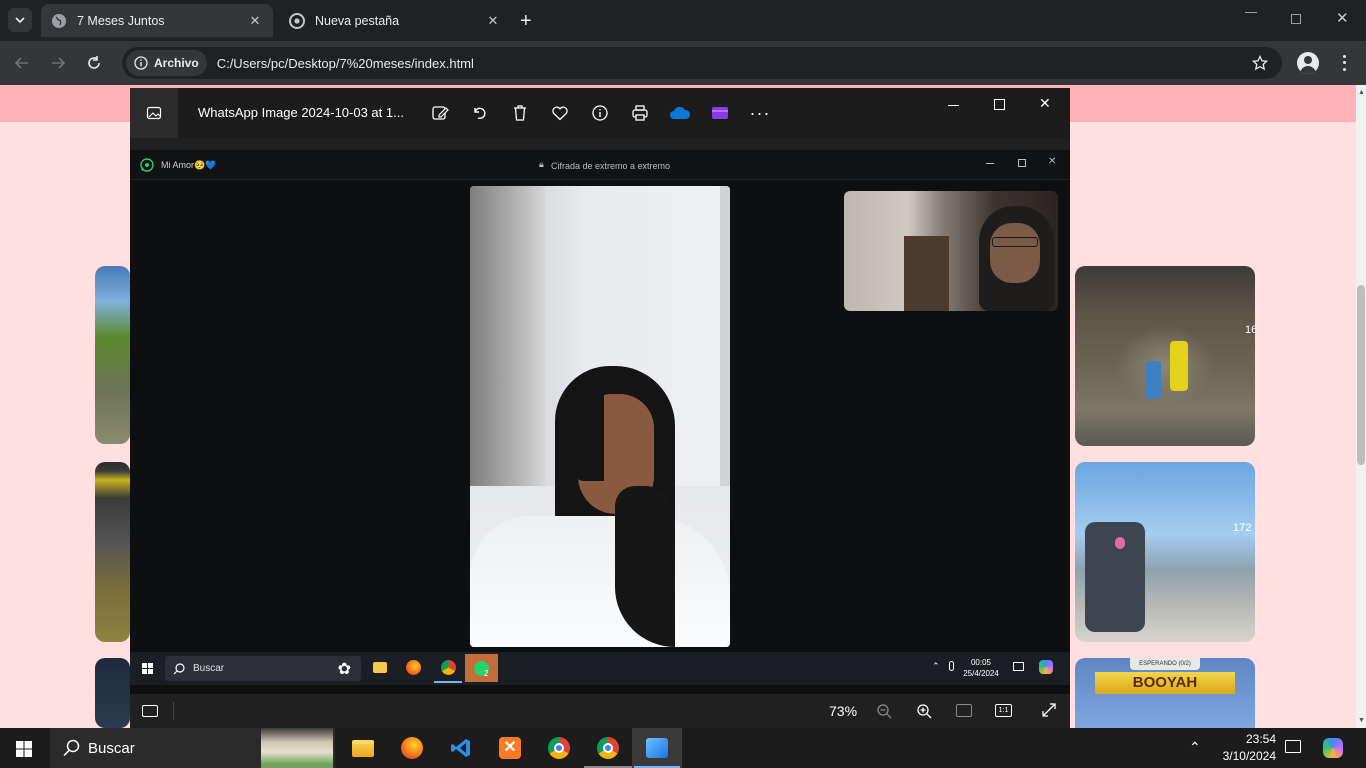 The image size is (1366, 768). What do you see at coordinates (680, 113) in the screenshot?
I see `onedrive-icon` at bounding box center [680, 113].